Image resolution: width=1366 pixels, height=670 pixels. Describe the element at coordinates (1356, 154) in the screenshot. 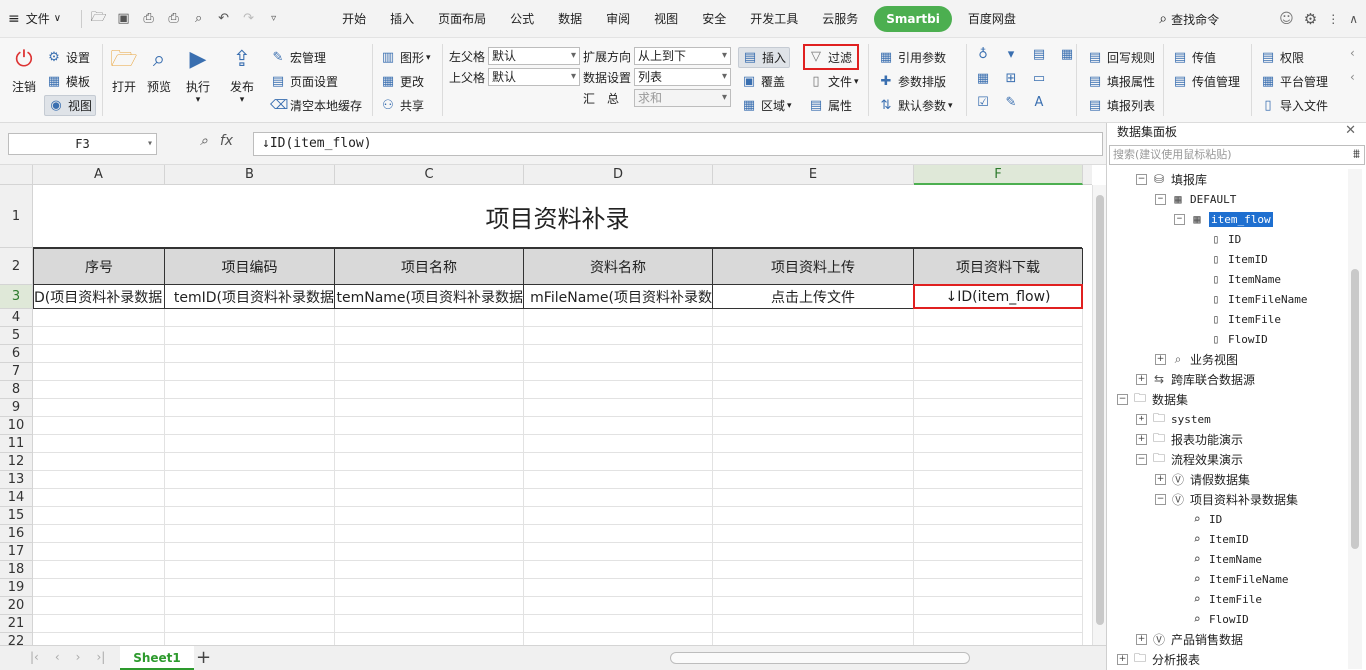

I see `filter-list-icon: ⩩` at that location.